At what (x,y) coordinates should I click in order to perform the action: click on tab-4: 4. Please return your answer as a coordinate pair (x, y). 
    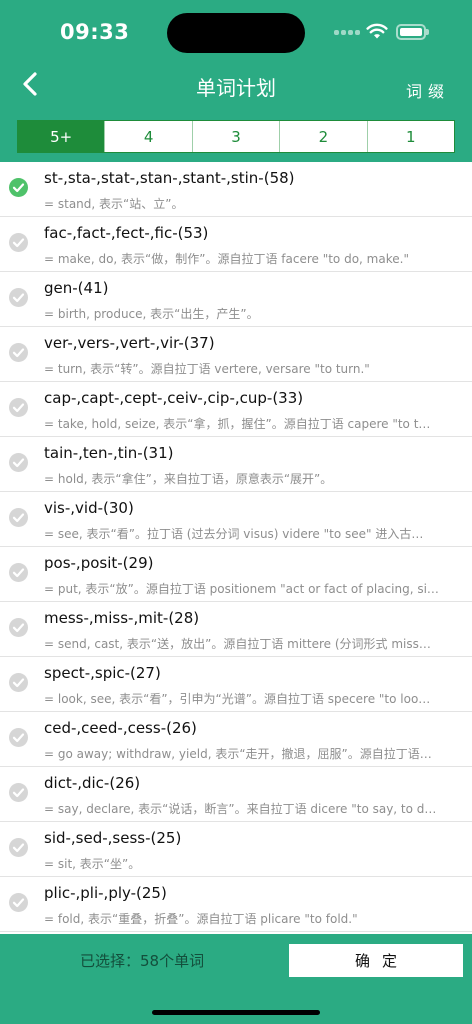
    Looking at the image, I should click on (147, 136).